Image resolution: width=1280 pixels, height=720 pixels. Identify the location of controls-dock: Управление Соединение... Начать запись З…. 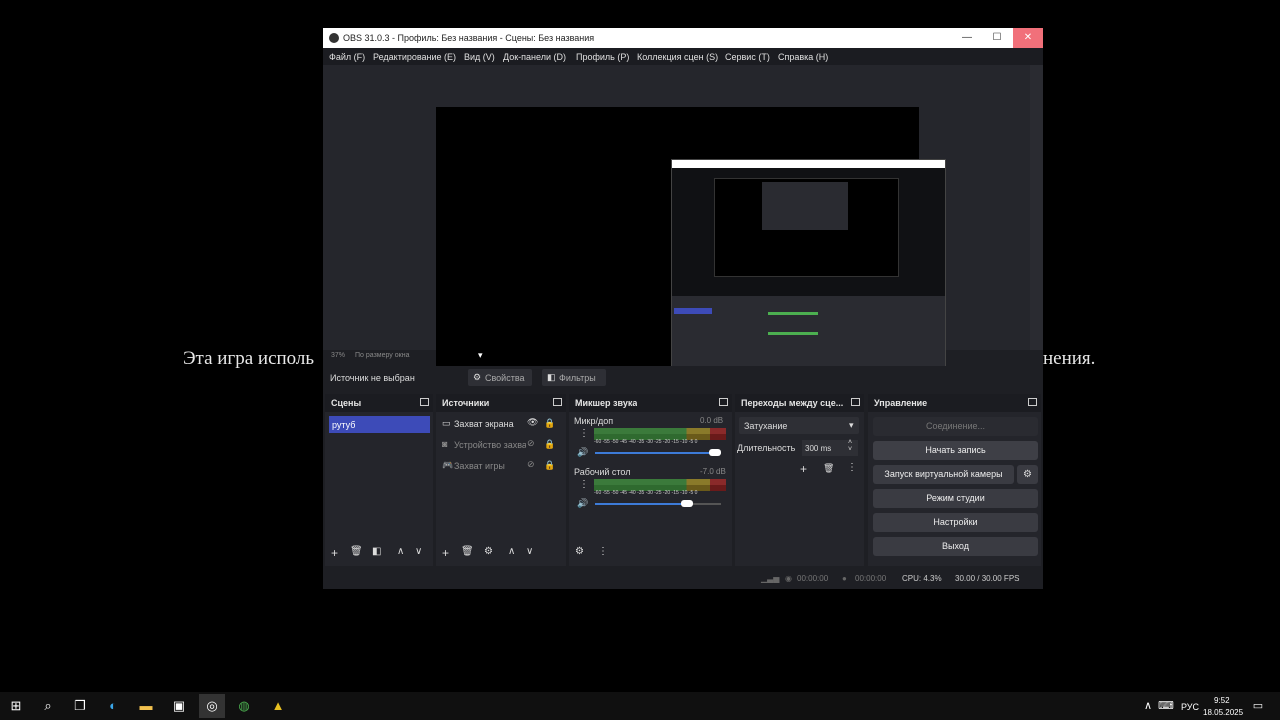
(954, 480).